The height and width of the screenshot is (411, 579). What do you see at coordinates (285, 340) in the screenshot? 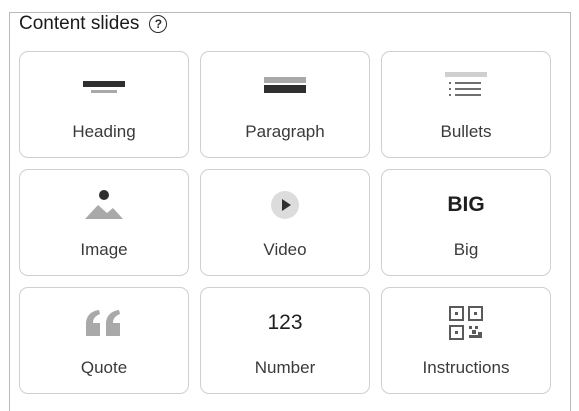
I see `tile-number: 123 Number` at bounding box center [285, 340].